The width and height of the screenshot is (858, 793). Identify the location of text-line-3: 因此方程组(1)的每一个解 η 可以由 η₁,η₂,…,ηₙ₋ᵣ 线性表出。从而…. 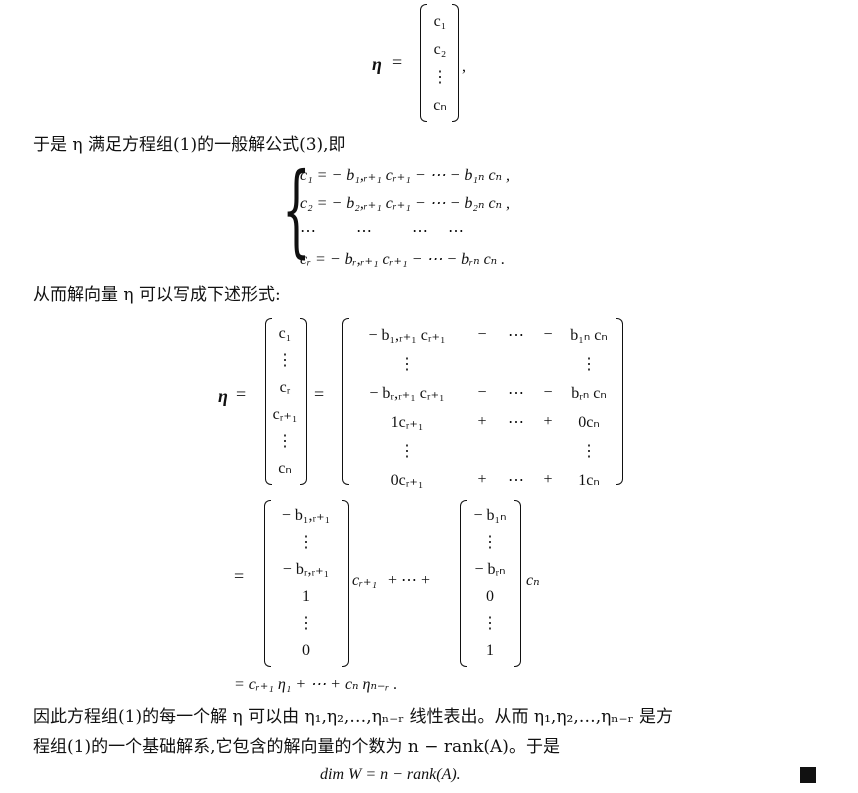
(353, 717).